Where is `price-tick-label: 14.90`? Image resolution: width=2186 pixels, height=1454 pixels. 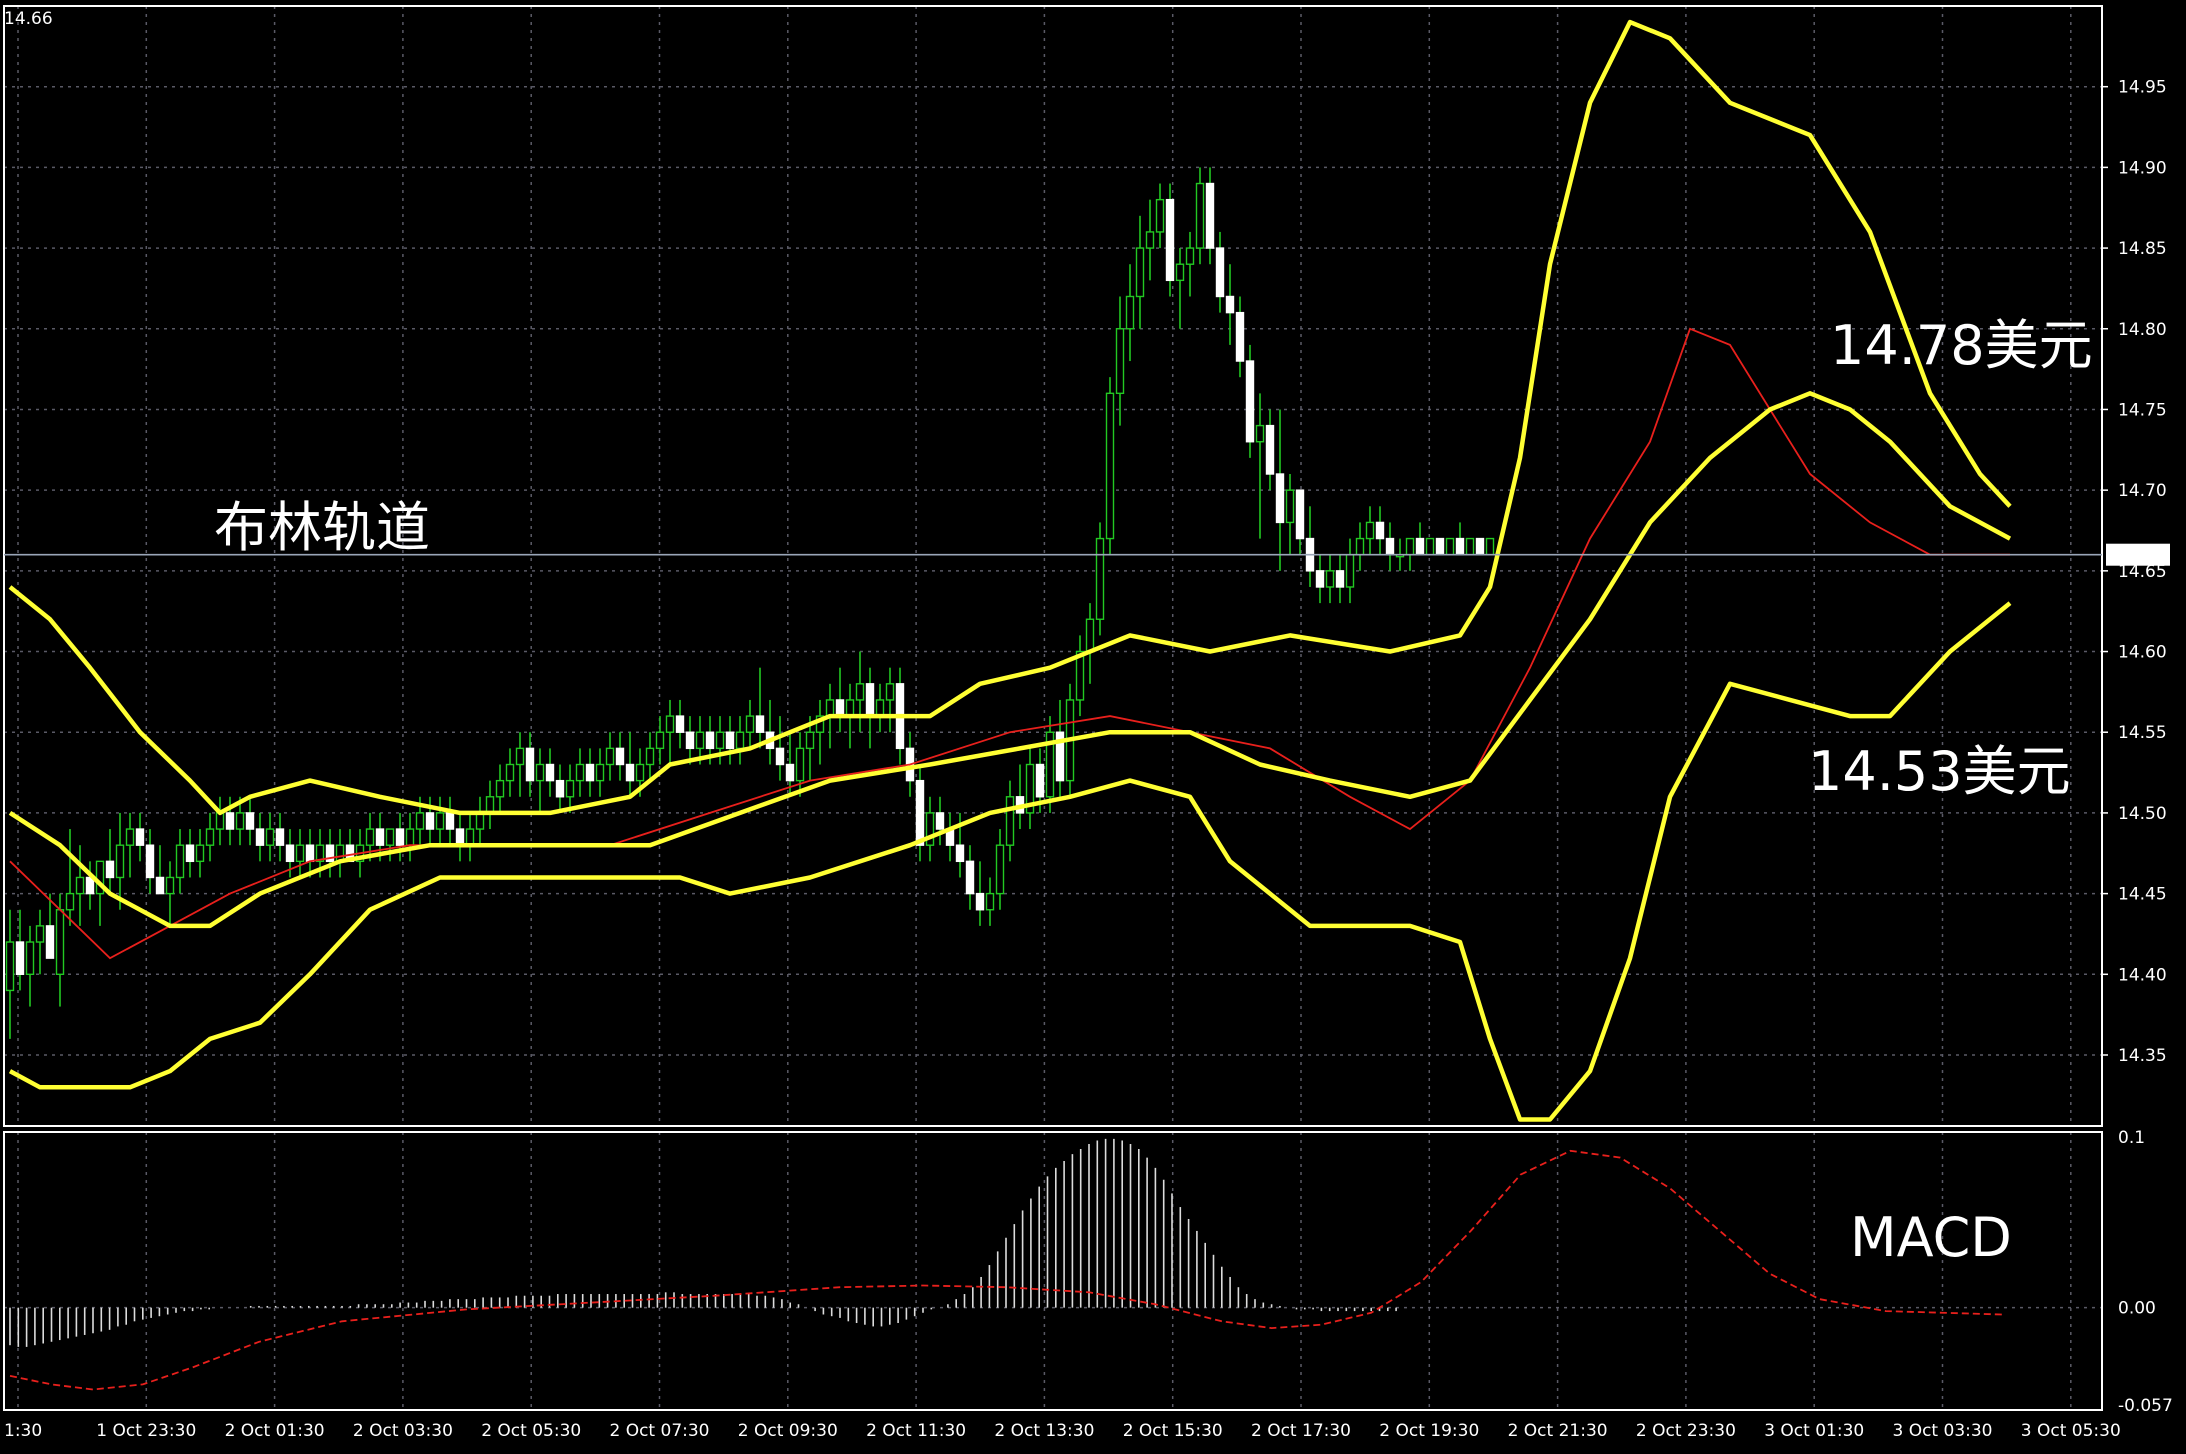
price-tick-label: 14.90 is located at coordinates (2142, 168).